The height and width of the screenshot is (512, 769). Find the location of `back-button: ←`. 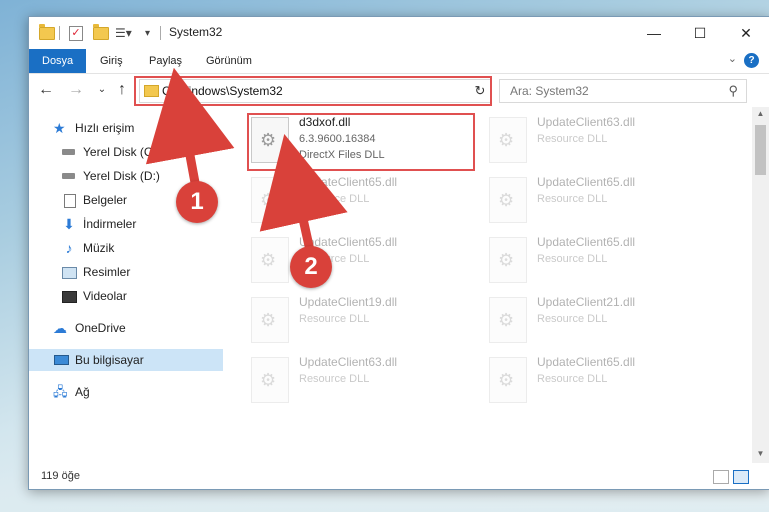

back-button: ← is located at coordinates (46, 90).